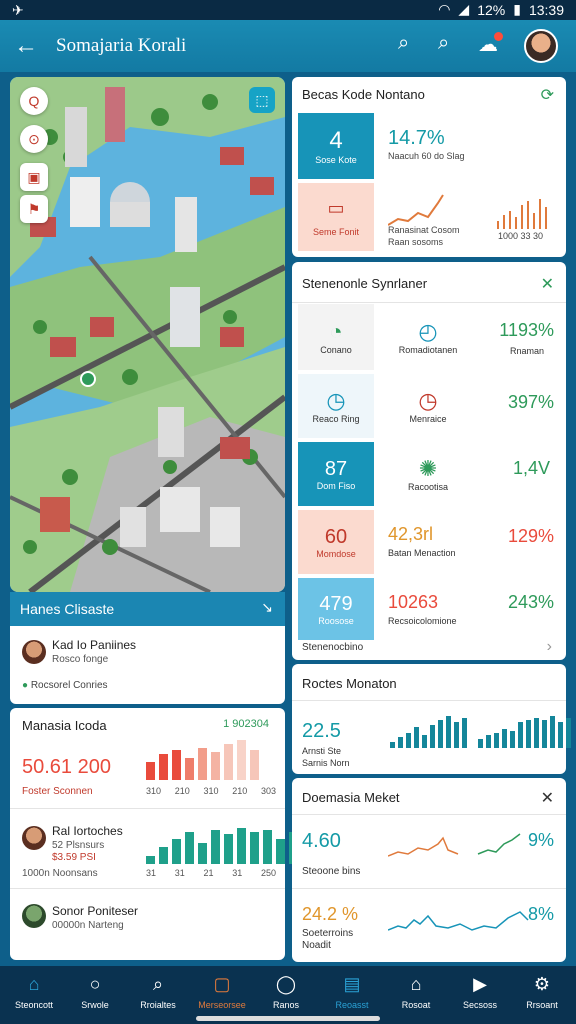 The width and height of the screenshot is (576, 1024). Describe the element at coordinates (352, 1005) in the screenshot. I see `nav-label: Reoasst` at that location.